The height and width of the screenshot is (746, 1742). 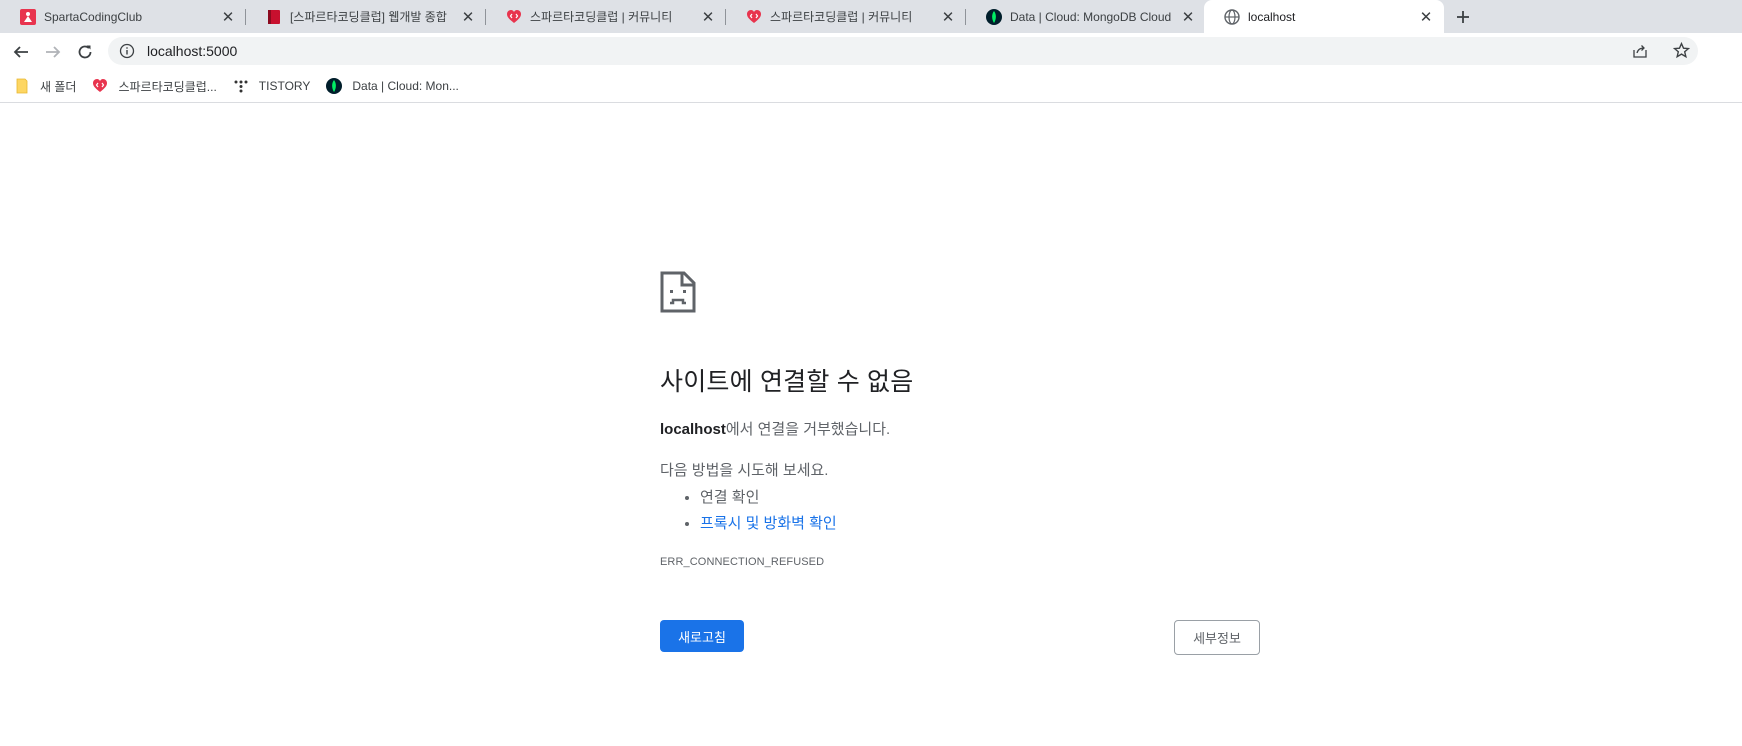 I want to click on sparta-logo-icon, so click(x=28, y=16).